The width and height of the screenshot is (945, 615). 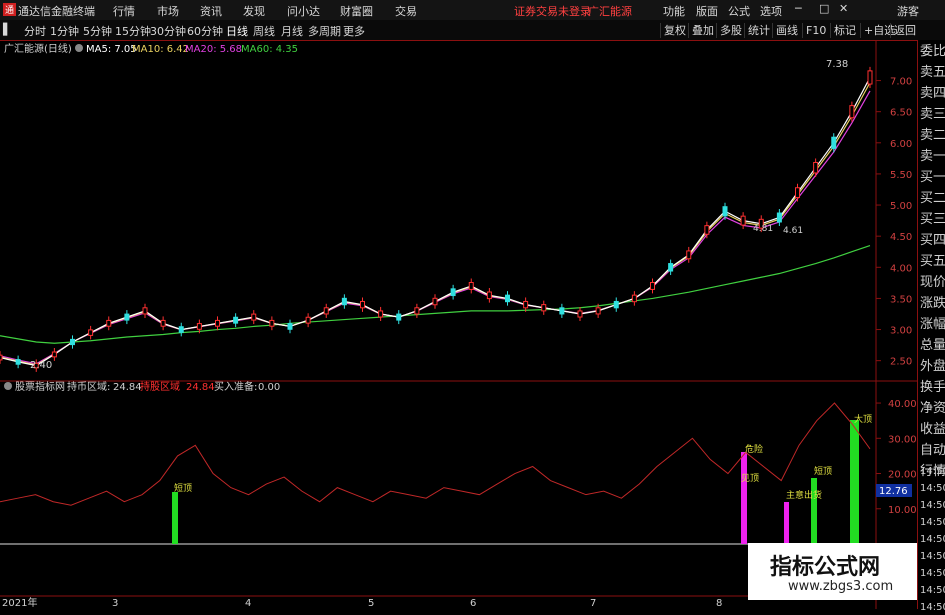 I want to click on back-icon: ▌, so click(x=7, y=29).